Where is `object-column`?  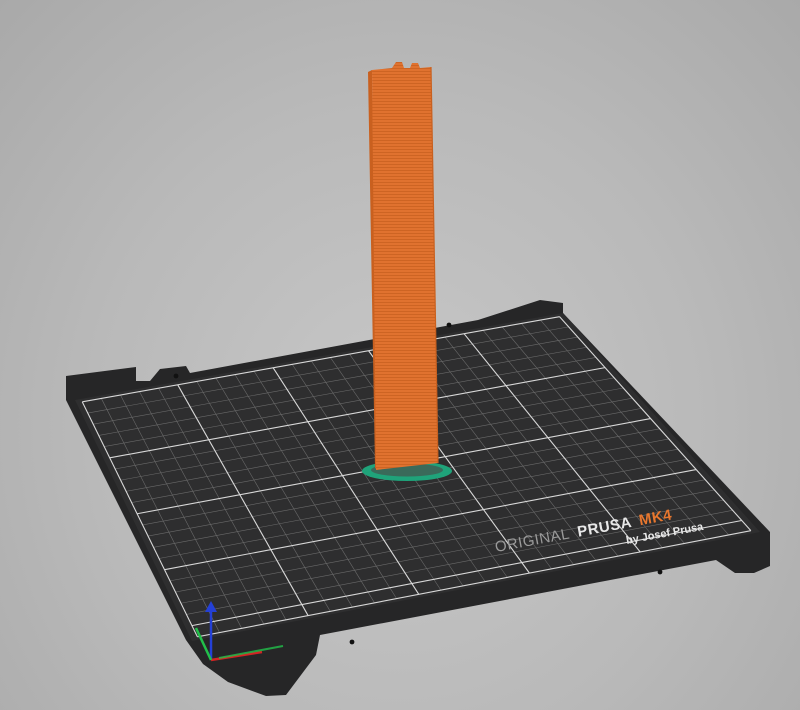 object-column is located at coordinates (405, 266).